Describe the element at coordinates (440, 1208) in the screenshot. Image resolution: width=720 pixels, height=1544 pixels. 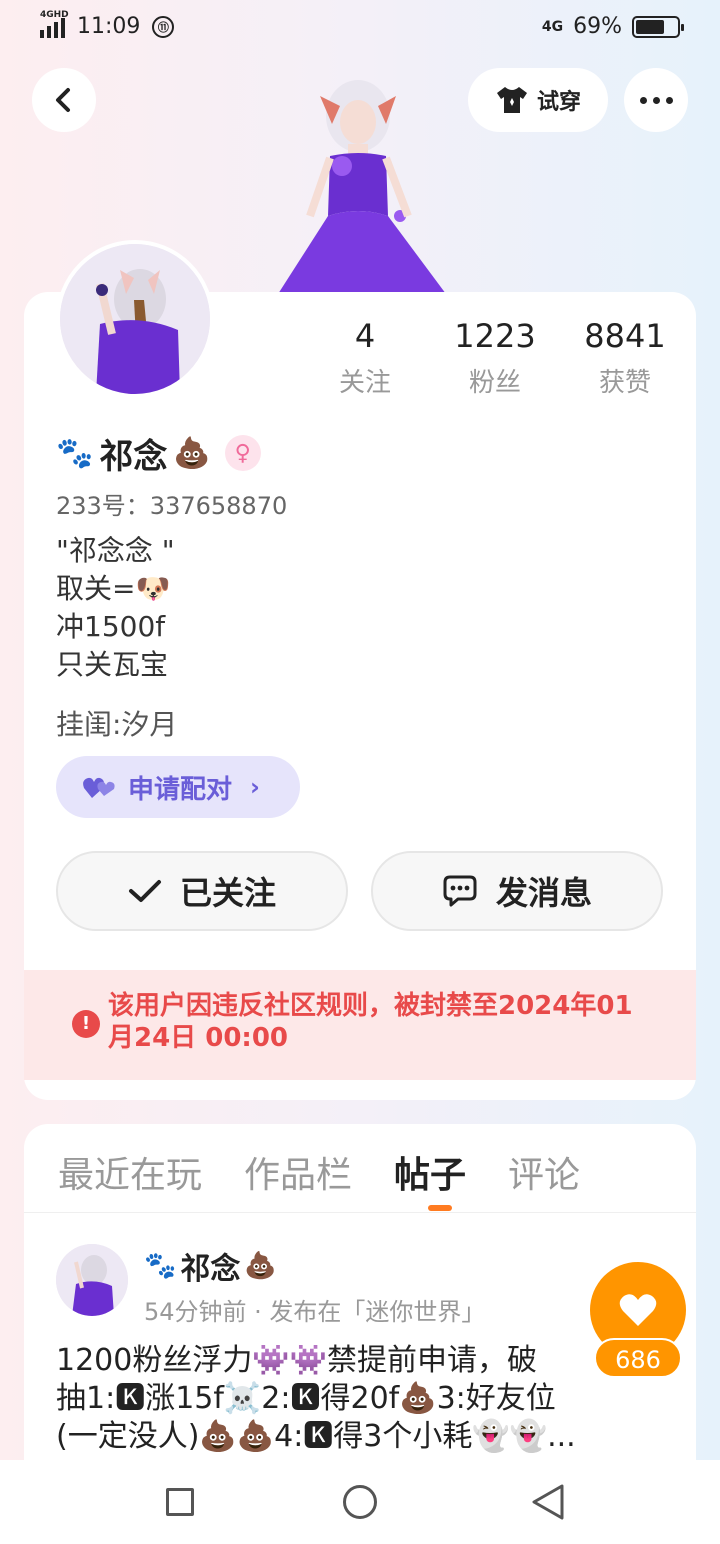
I see `active-tab-indicator` at that location.